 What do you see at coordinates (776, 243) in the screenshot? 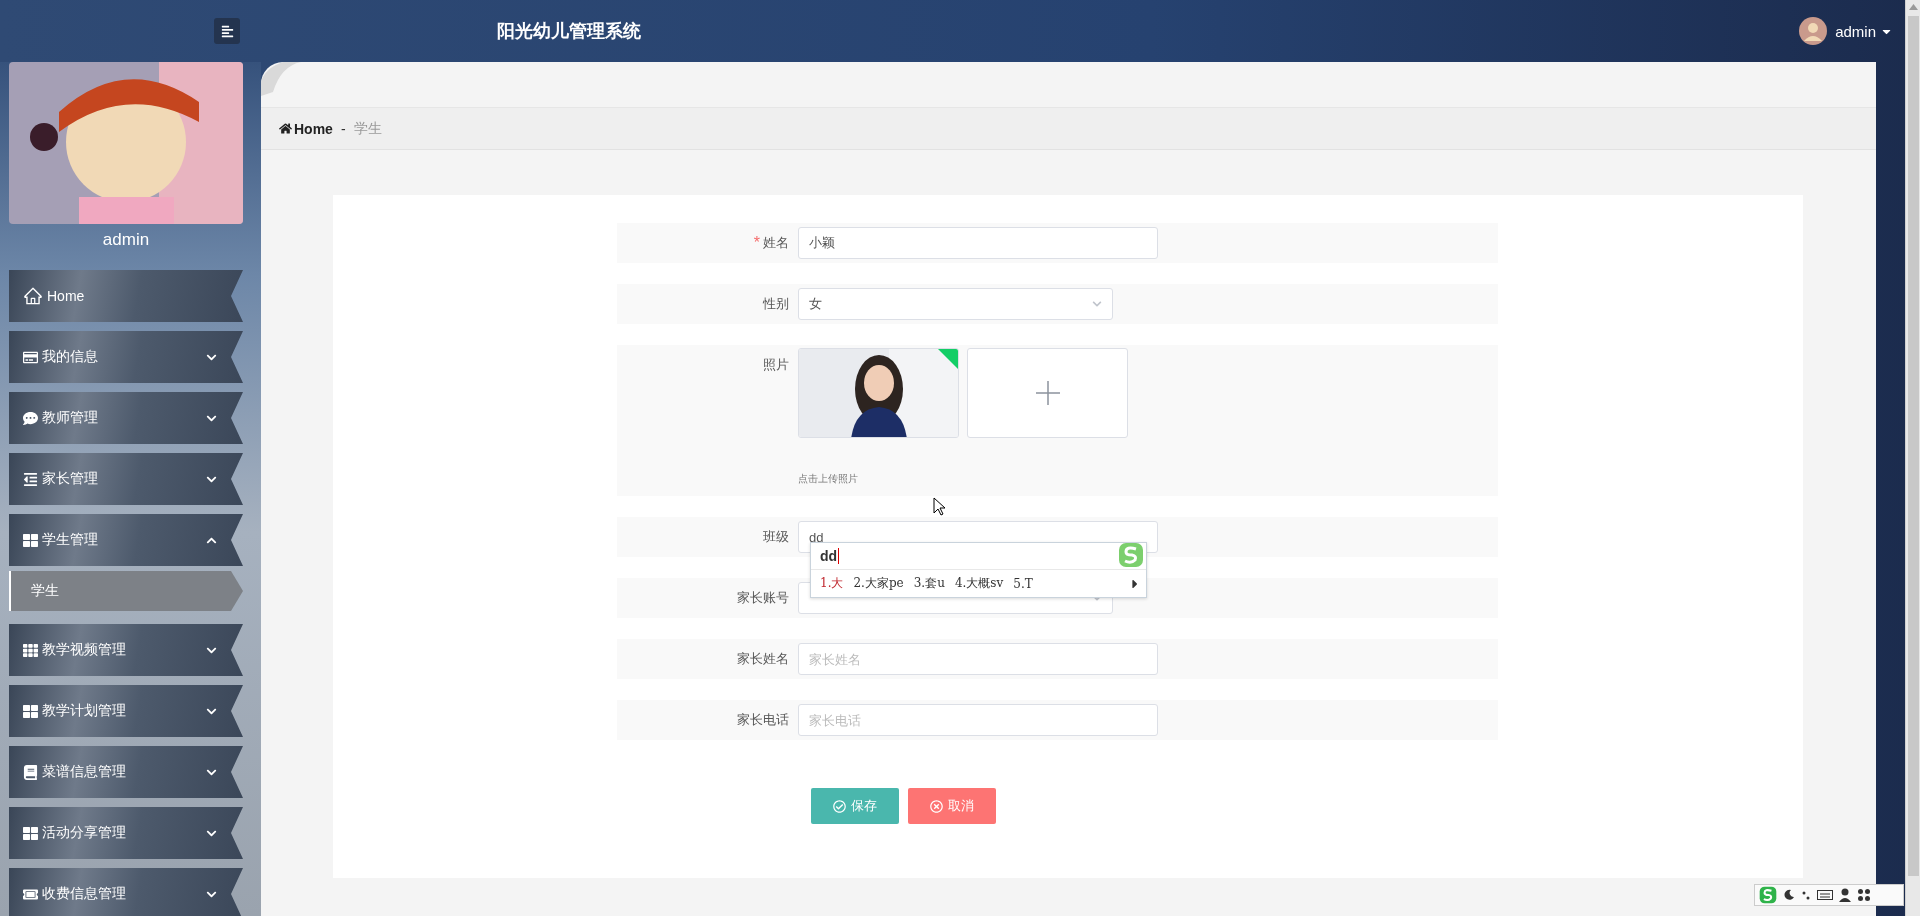
I see `field-label: 姓名` at bounding box center [776, 243].